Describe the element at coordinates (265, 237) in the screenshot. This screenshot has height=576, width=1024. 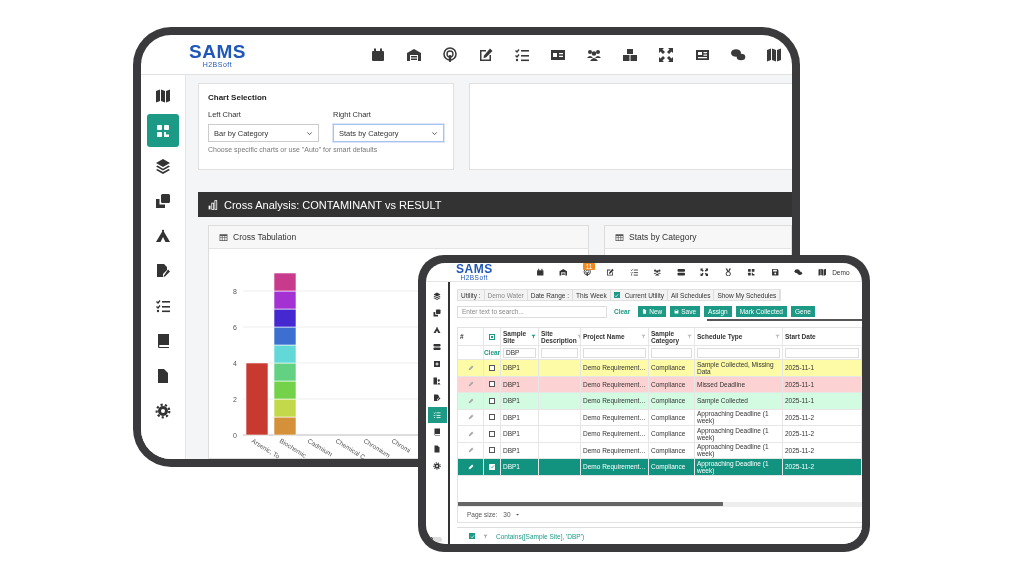
I see `panel-title: Cross Tabulation` at that location.